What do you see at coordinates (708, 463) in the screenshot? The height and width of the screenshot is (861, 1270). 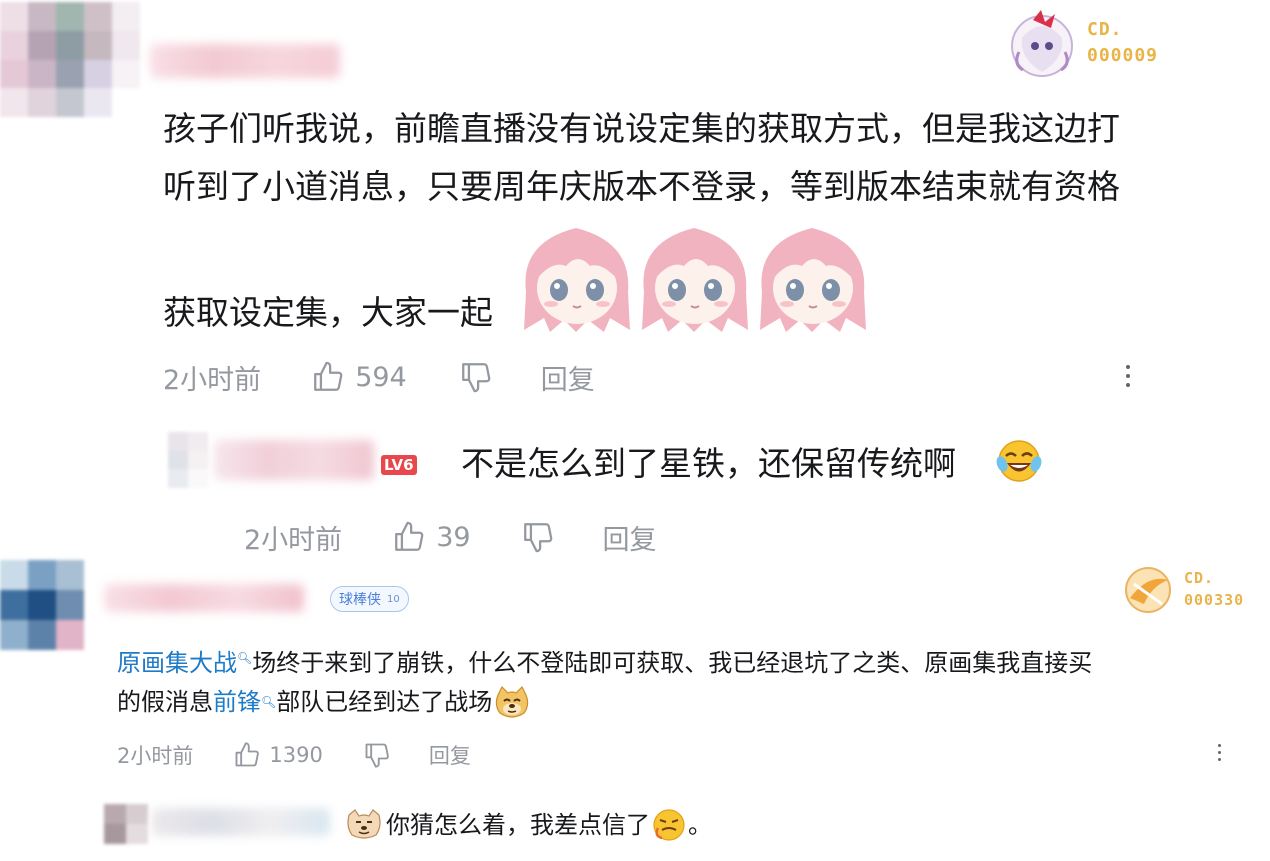 I see `reply-text: 不是怎么到了星铁，还保留传统啊` at bounding box center [708, 463].